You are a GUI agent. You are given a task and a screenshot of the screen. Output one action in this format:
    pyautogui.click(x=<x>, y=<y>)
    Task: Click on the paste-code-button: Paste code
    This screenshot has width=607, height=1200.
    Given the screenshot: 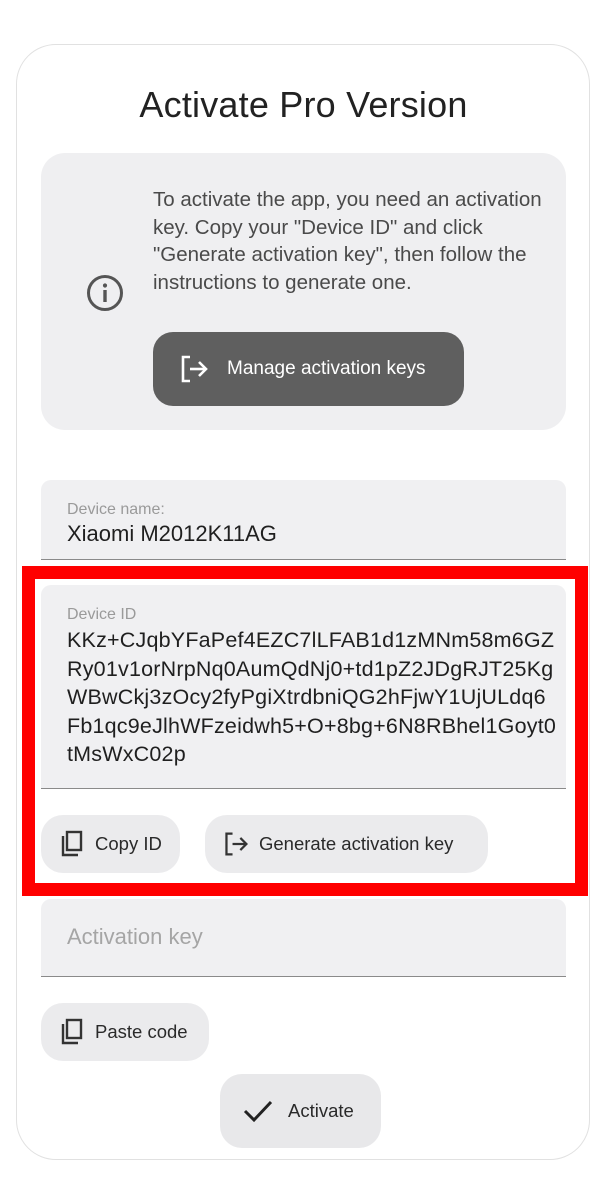 What is the action you would take?
    pyautogui.click(x=125, y=1032)
    